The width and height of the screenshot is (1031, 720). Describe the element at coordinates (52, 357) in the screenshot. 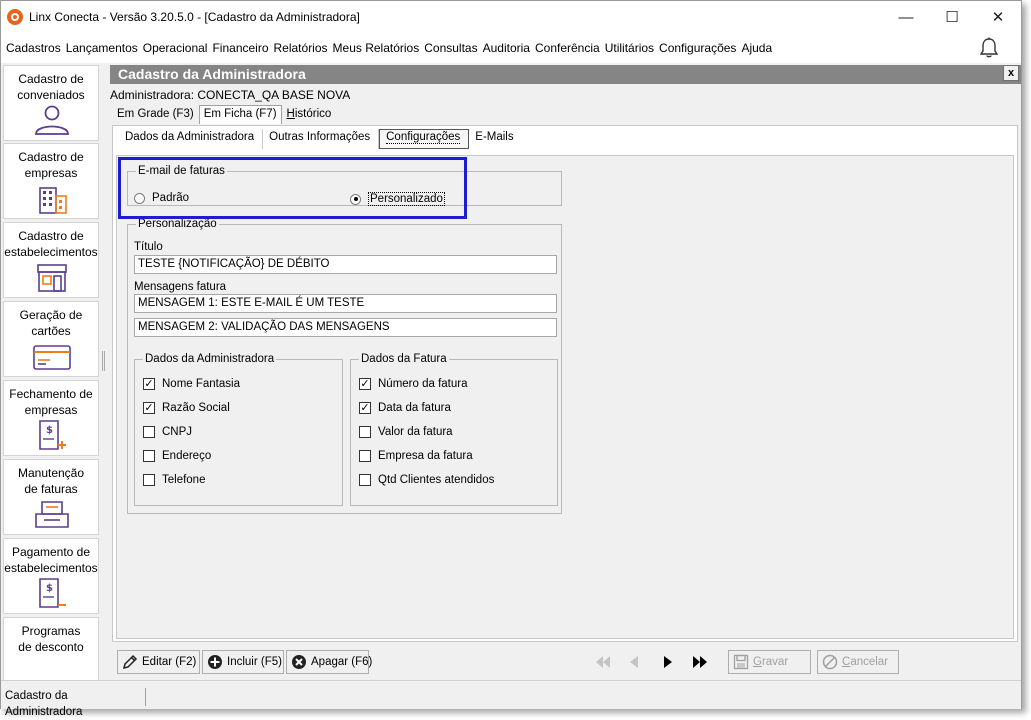

I see `card-icon` at that location.